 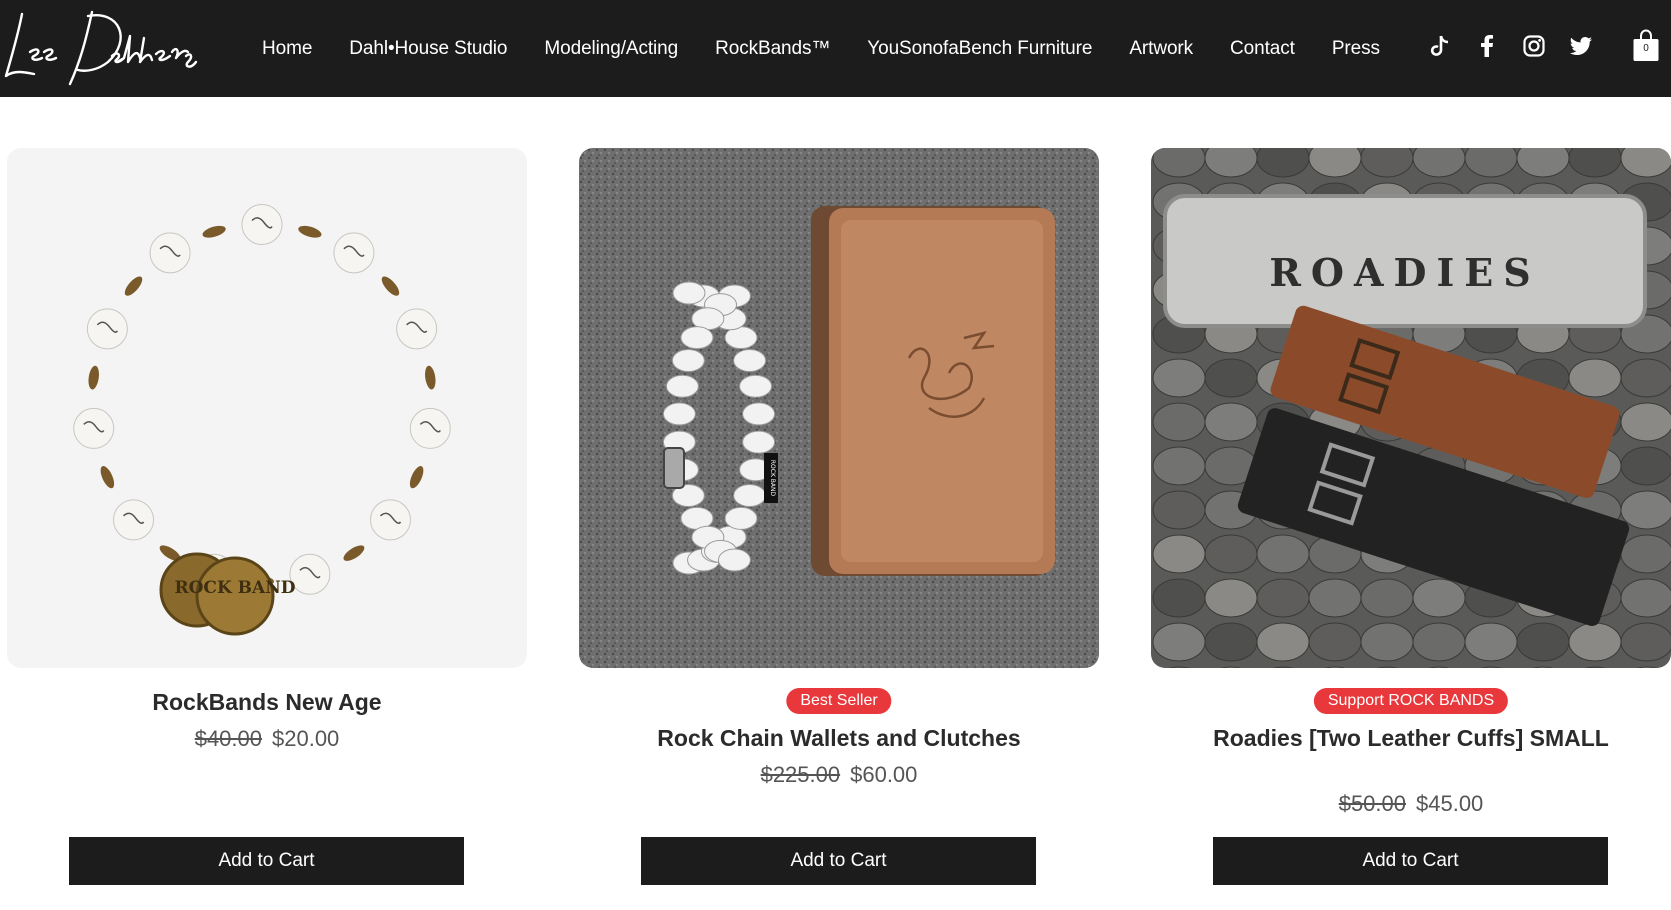 What do you see at coordinates (267, 702) in the screenshot?
I see `product-title: RockBands New Age` at bounding box center [267, 702].